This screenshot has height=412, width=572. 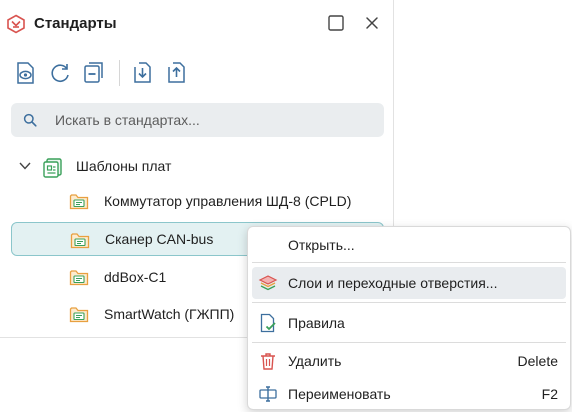 I want to click on export-icon, so click(x=177, y=73).